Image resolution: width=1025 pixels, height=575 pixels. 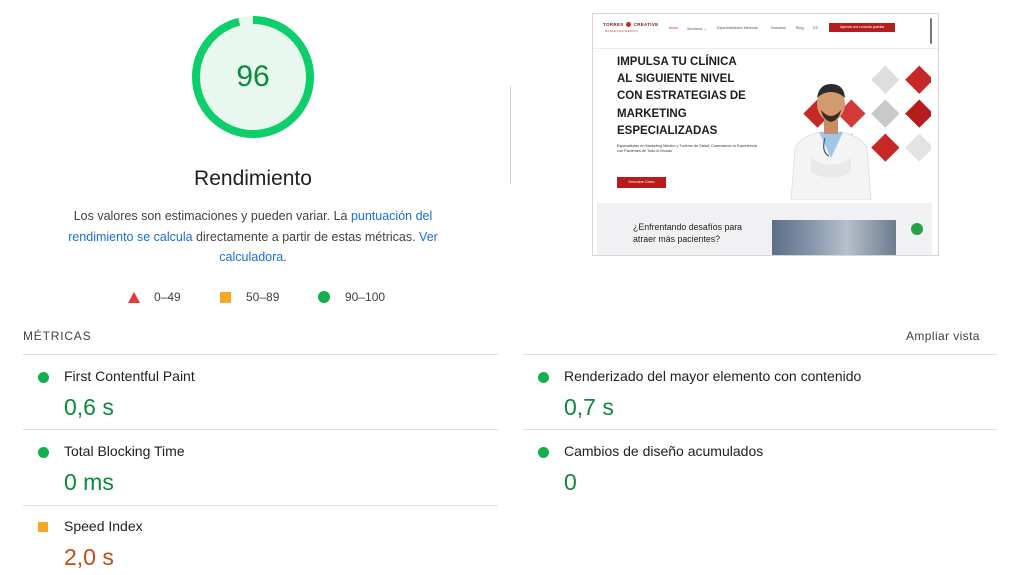 I want to click on preview-brand-sub: MARKETING MÉDICO, so click(x=621, y=31).